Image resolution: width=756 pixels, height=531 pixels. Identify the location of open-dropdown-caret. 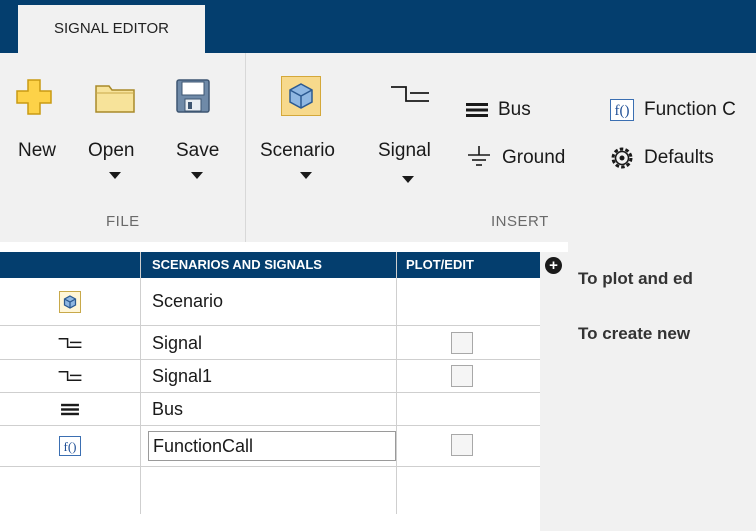
(115, 175).